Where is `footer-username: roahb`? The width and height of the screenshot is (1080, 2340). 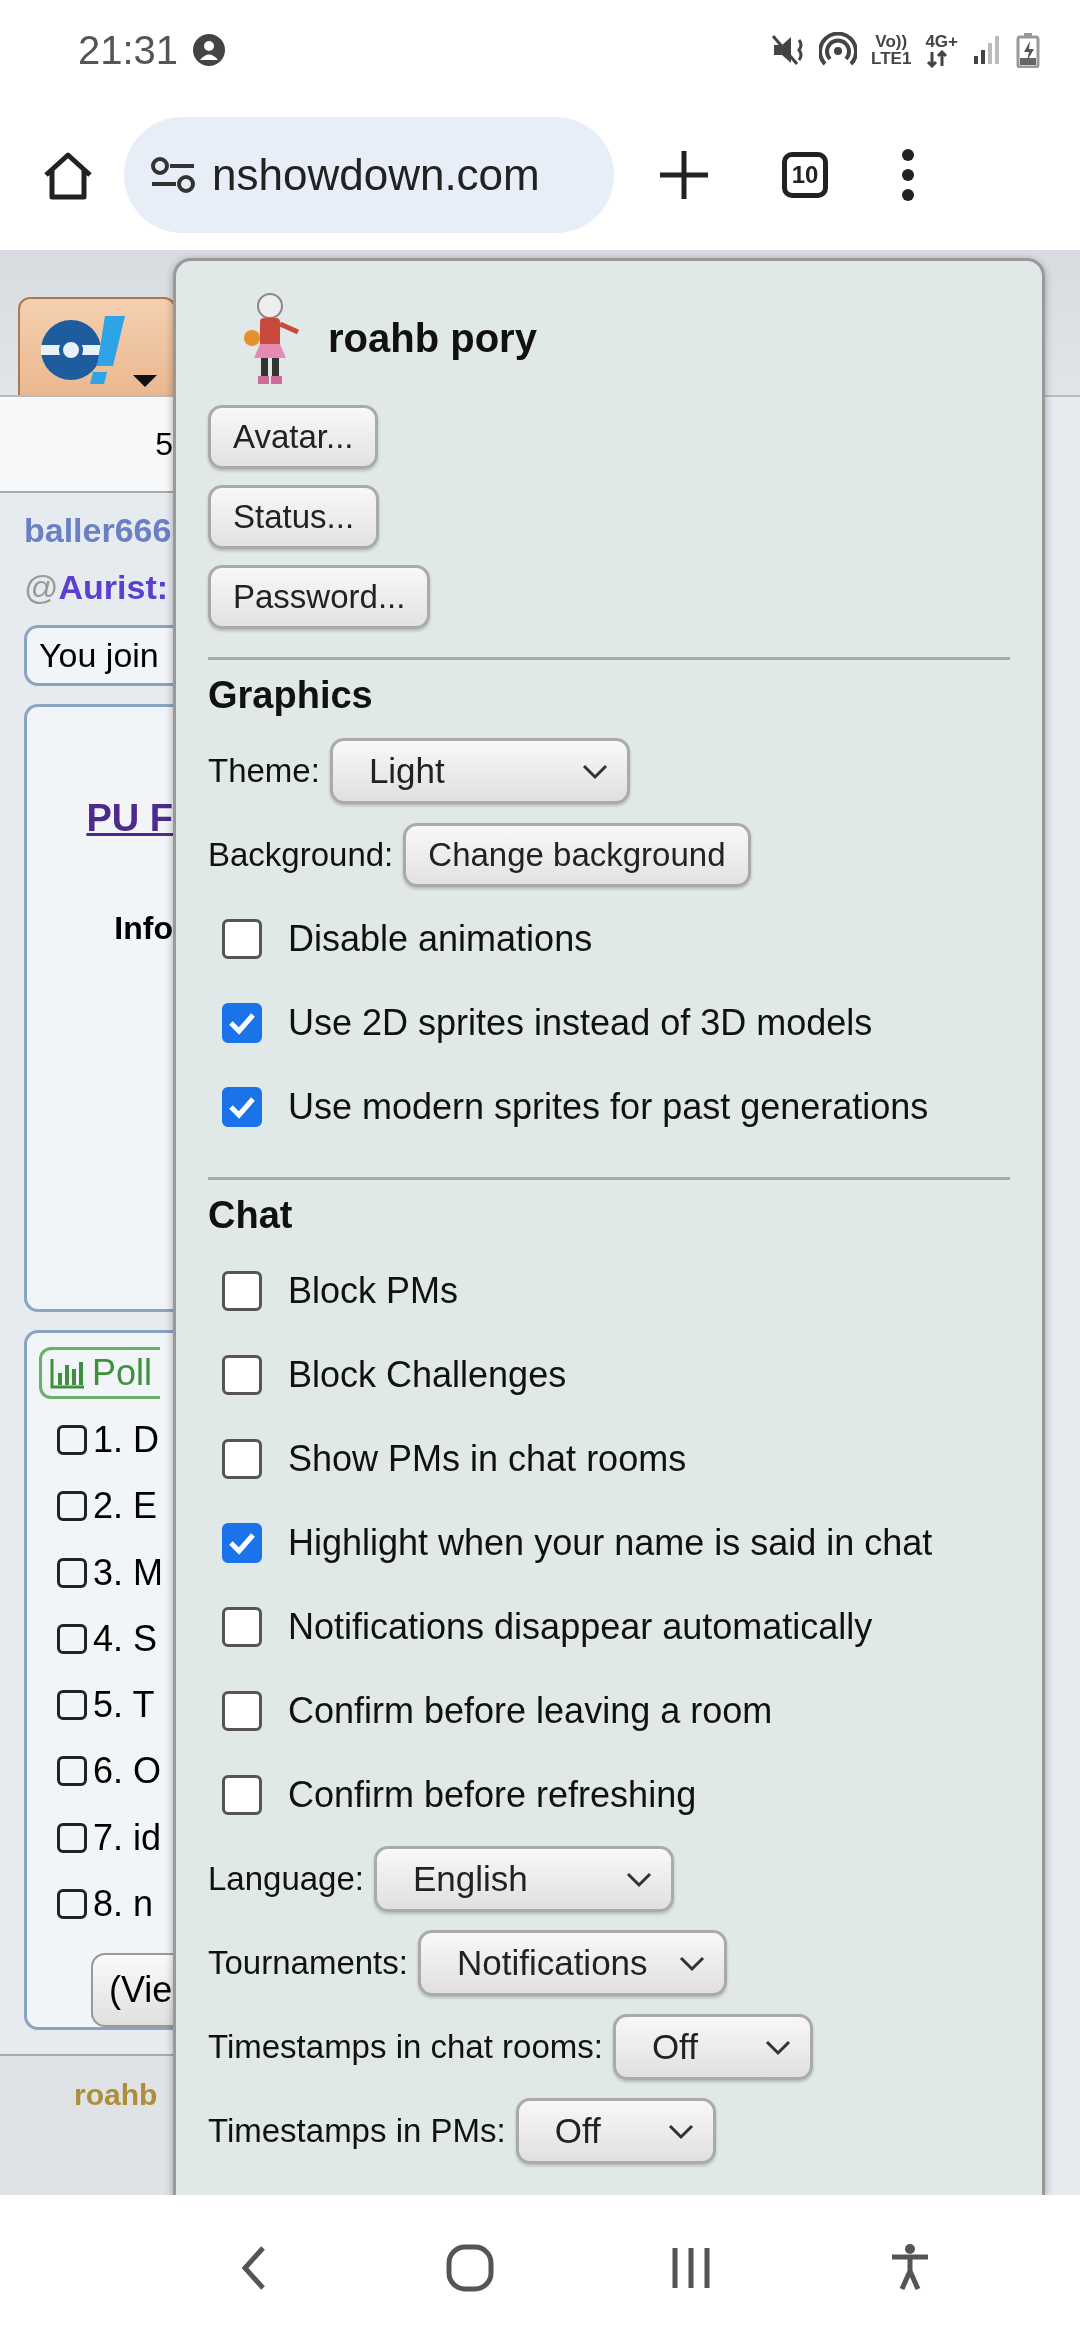 footer-username: roahb is located at coordinates (86, 2124).